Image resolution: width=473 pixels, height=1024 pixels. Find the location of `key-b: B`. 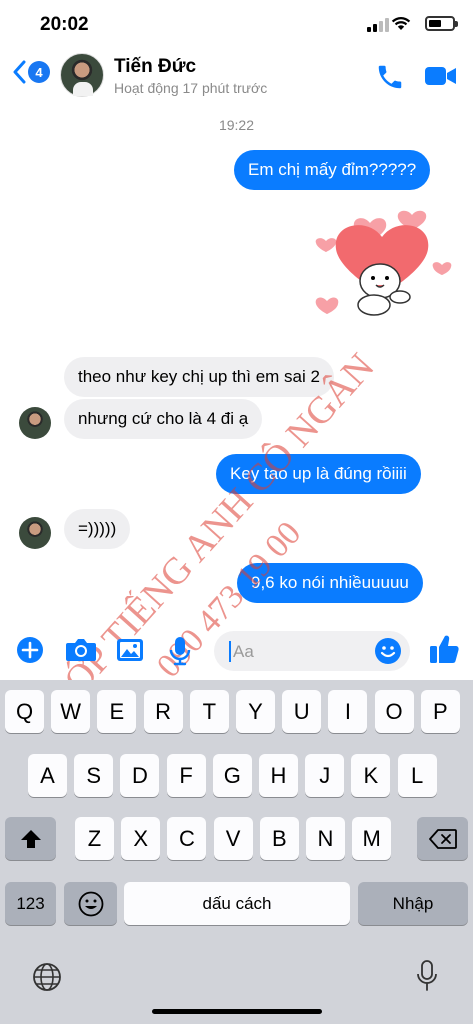

key-b: B is located at coordinates (279, 838).